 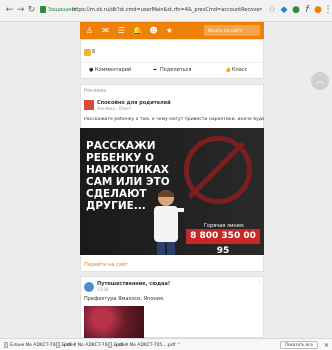 I want to click on discussions-icon: ☰, so click(x=121, y=30).